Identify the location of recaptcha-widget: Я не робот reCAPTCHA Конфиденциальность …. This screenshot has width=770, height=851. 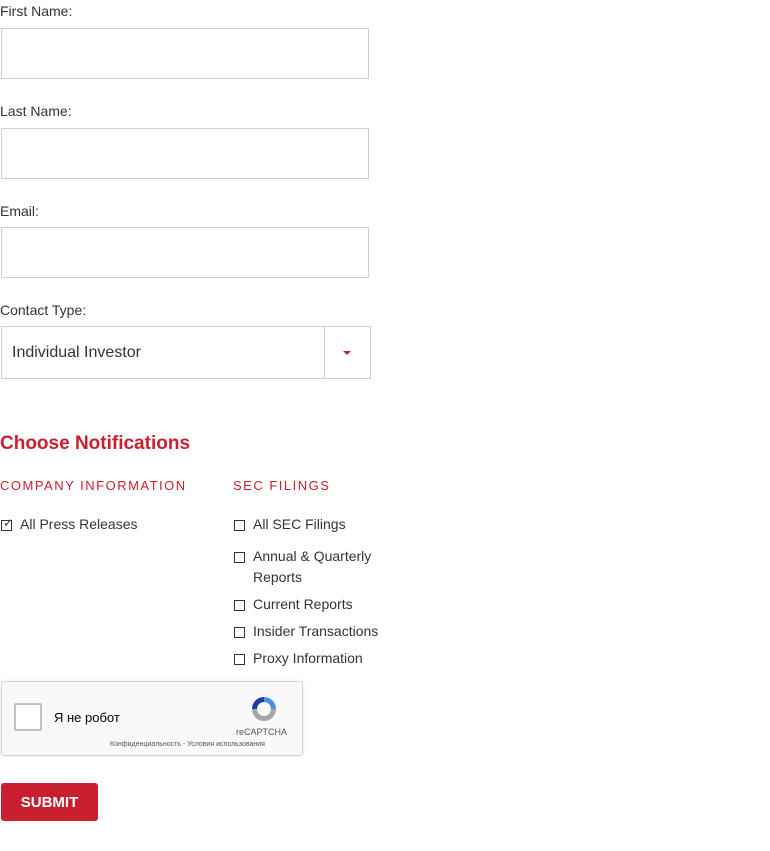
(152, 718).